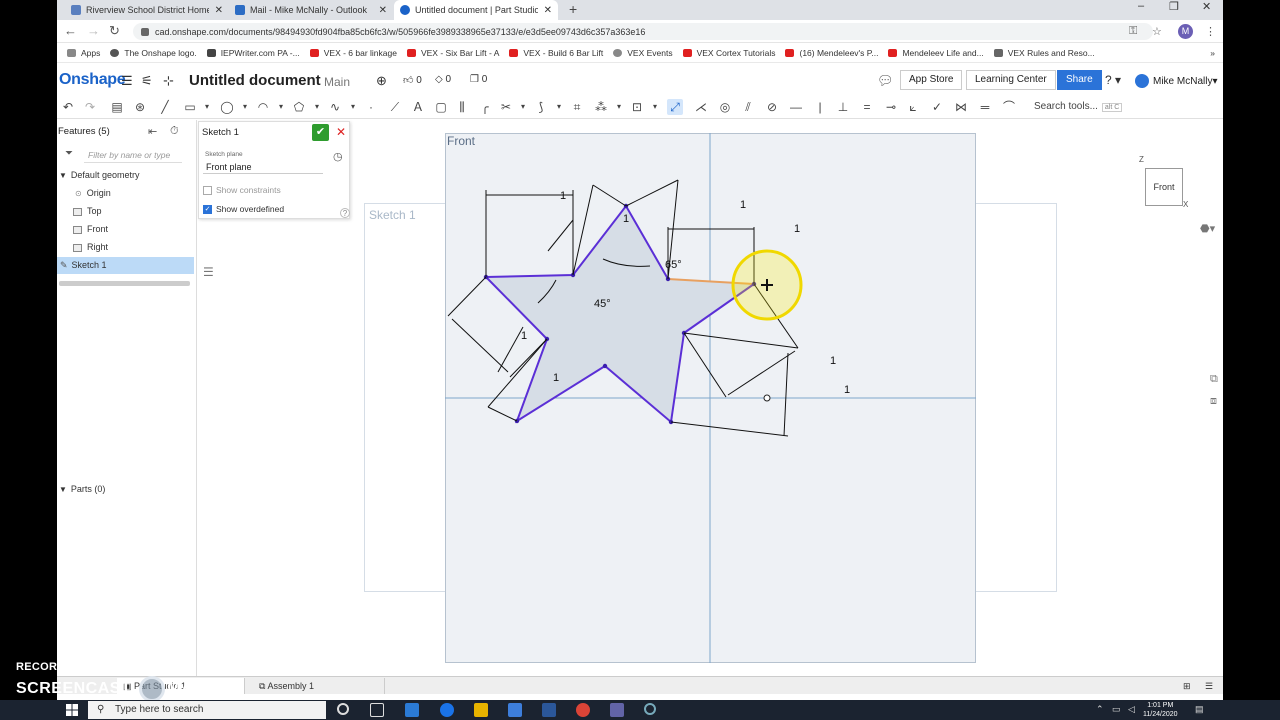  What do you see at coordinates (242, 190) in the screenshot?
I see `show-constraints-checkbox: Show constraints` at bounding box center [242, 190].